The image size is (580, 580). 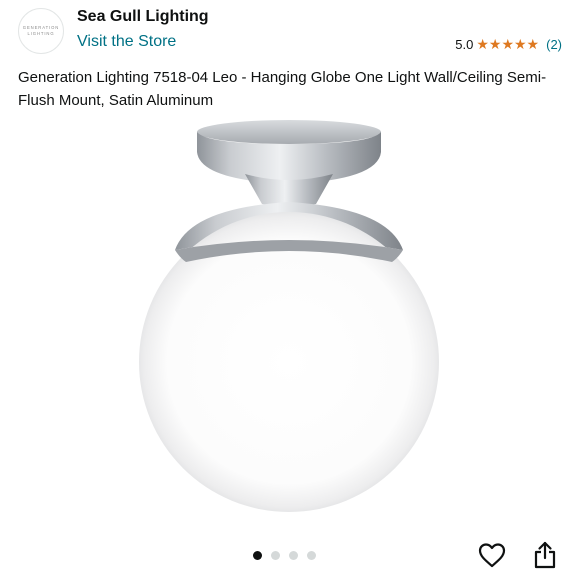 I want to click on brand-logo: GENERATION LIGHTING, so click(x=41, y=31).